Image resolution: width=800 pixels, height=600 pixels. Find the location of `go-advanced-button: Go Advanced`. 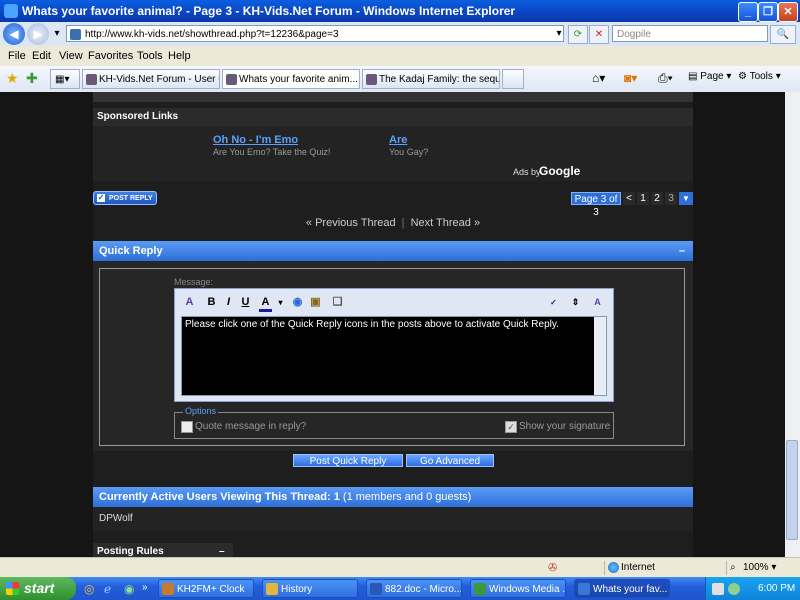

go-advanced-button: Go Advanced is located at coordinates (450, 460).